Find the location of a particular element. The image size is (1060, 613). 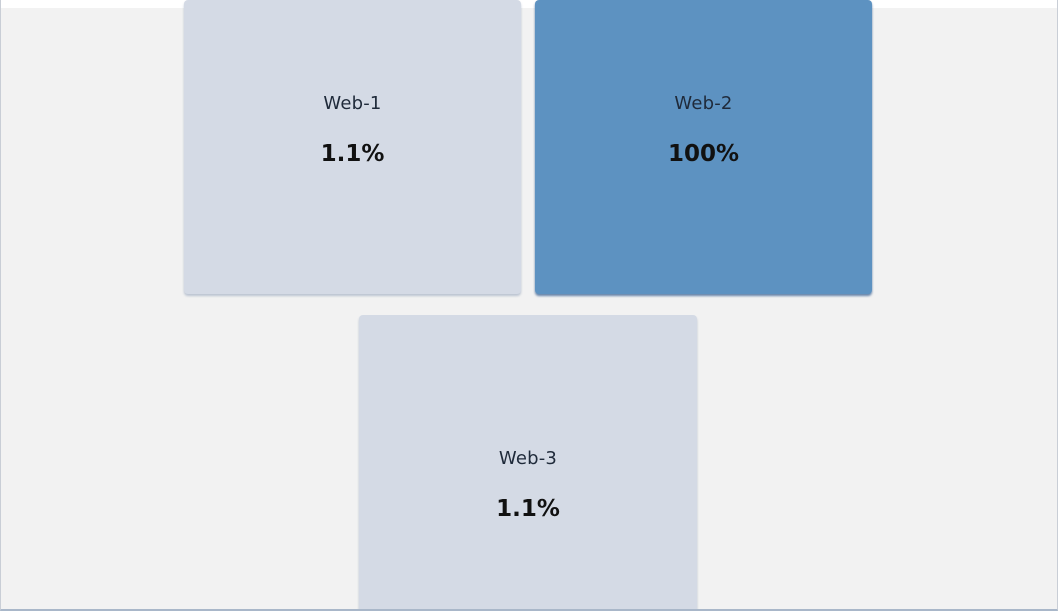

tile-name: Web-3 is located at coordinates (528, 458).